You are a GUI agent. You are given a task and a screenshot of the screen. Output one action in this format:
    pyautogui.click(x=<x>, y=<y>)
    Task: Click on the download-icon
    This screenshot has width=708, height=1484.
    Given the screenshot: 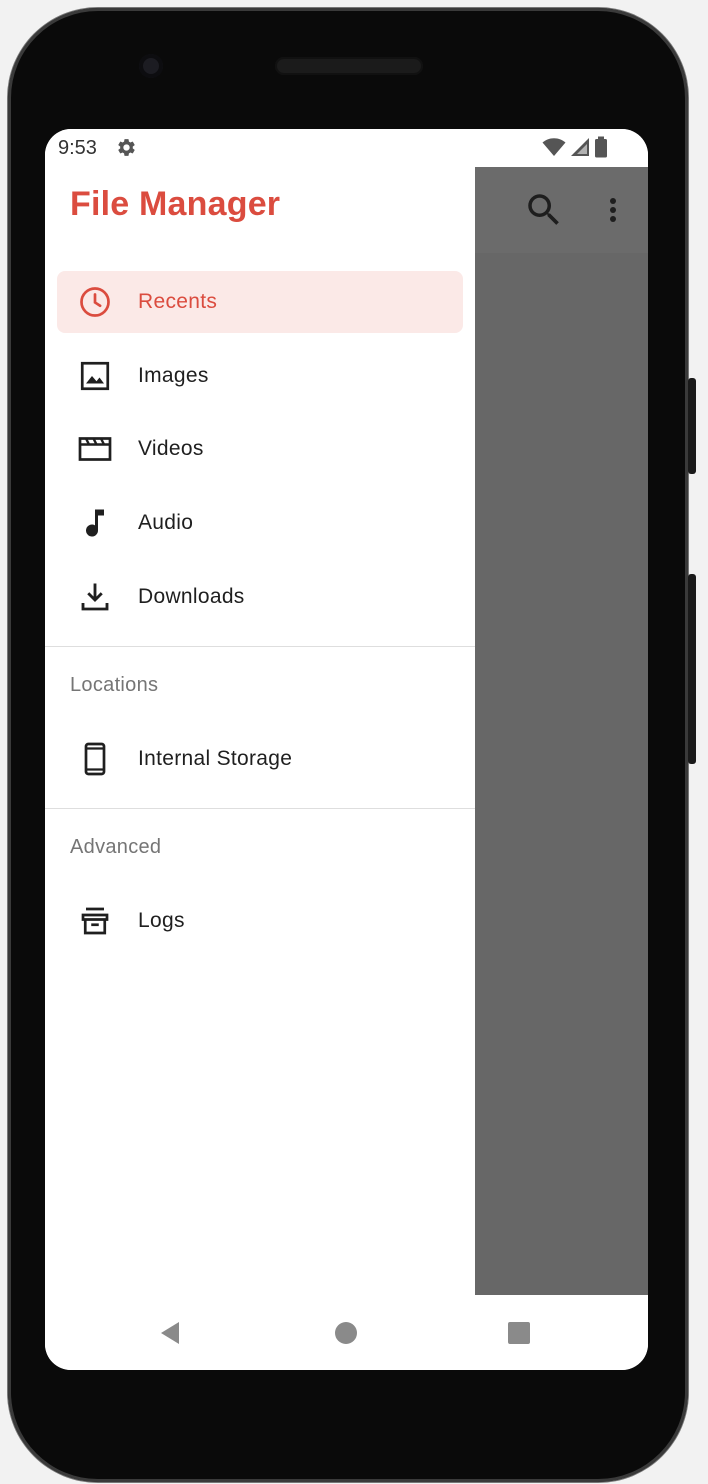 What is the action you would take?
    pyautogui.click(x=95, y=597)
    